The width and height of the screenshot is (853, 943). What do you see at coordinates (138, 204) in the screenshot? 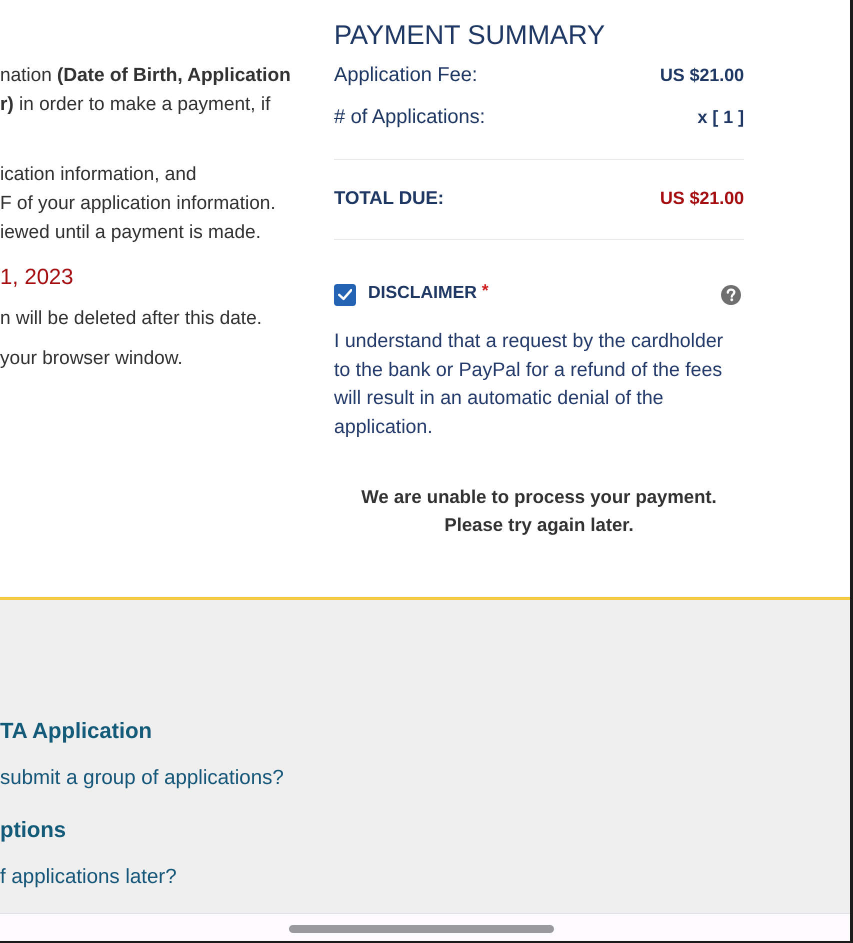
I see `instructions-text: ication information, and F of your application information. iewed until a payment is made.` at bounding box center [138, 204].